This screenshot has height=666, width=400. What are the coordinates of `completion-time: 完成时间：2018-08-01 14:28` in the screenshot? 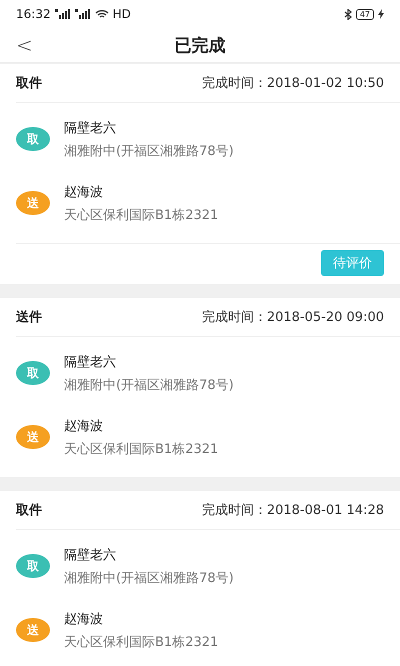 It's located at (293, 510).